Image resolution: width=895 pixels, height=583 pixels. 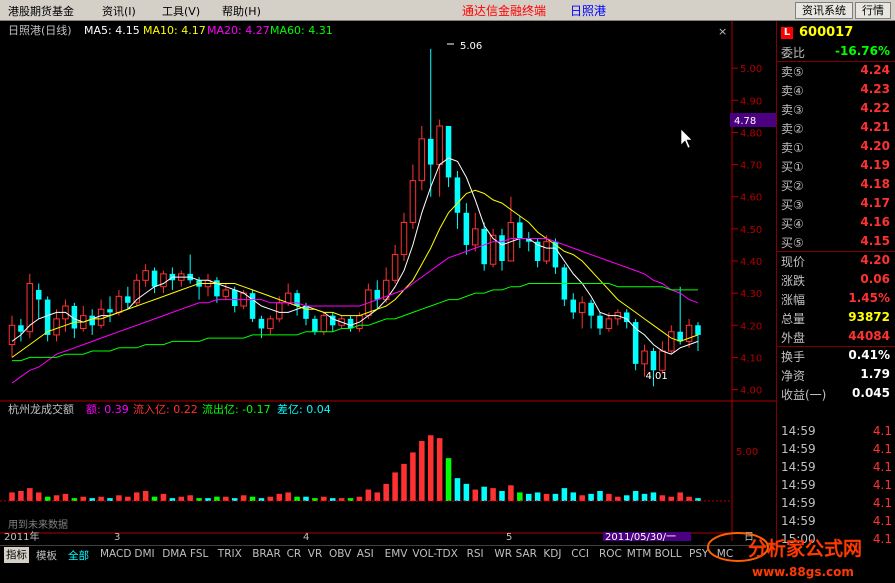 What do you see at coordinates (824, 10) in the screenshot?
I see `news-system-button: 资讯系统` at bounding box center [824, 10].